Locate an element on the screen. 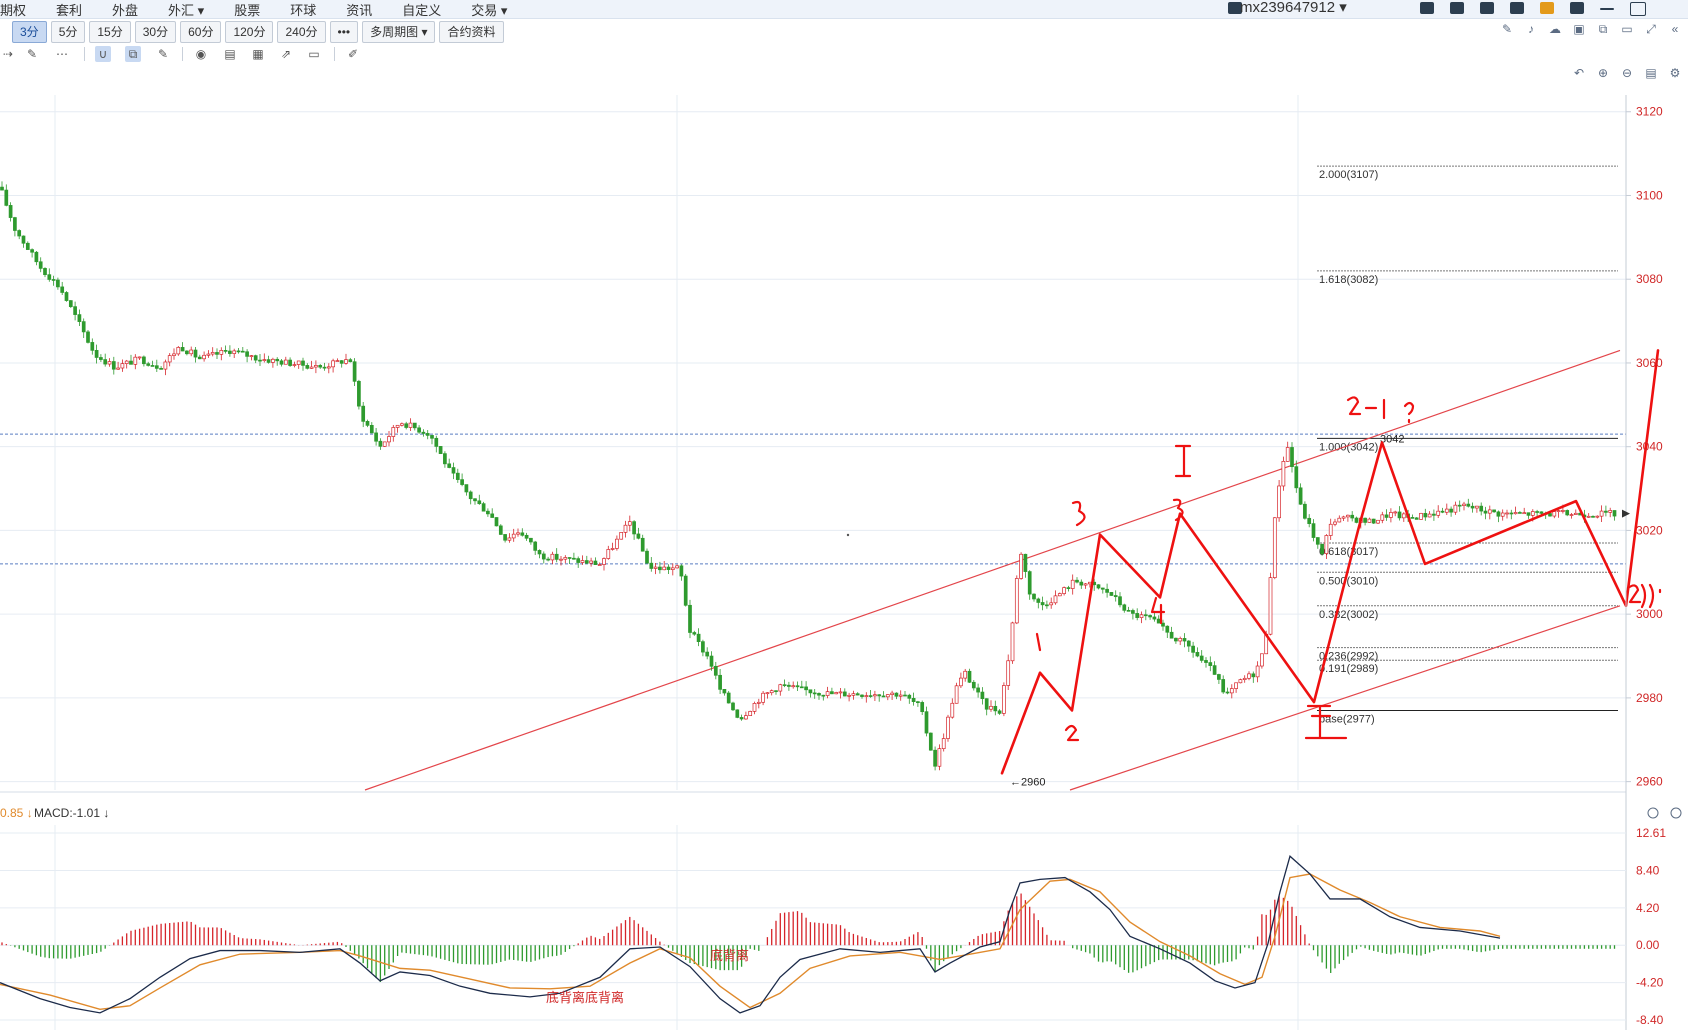  price-tick-label: 3060 is located at coordinates (1649, 363).